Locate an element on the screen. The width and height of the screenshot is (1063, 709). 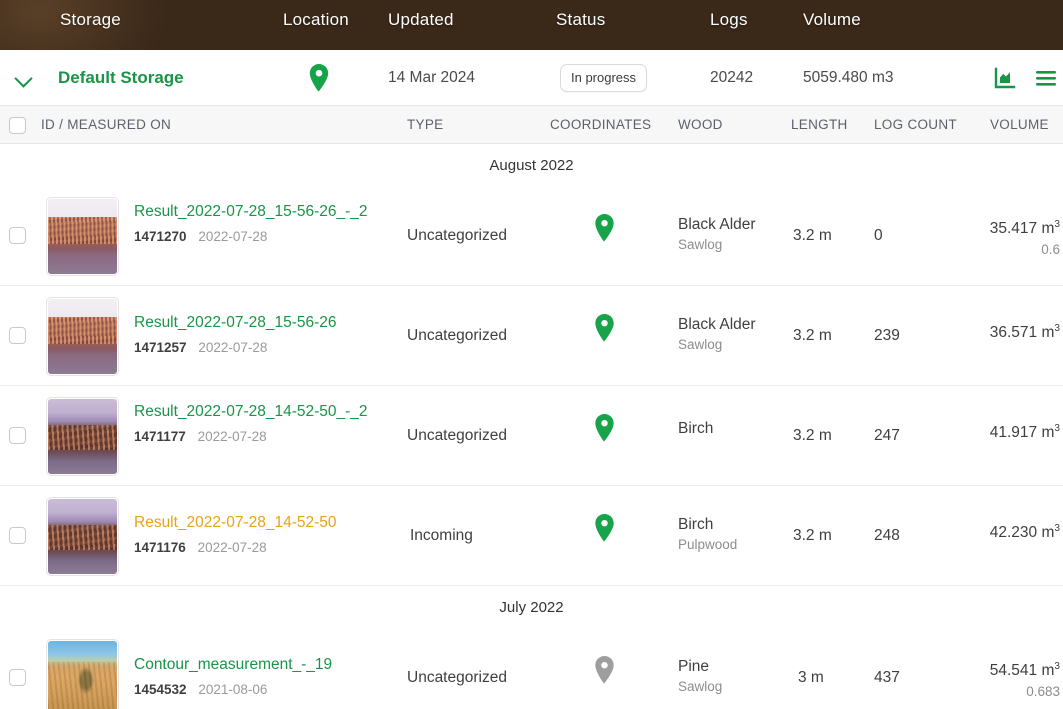
volume-unit-exponent: 3 is located at coordinates (889, 77).